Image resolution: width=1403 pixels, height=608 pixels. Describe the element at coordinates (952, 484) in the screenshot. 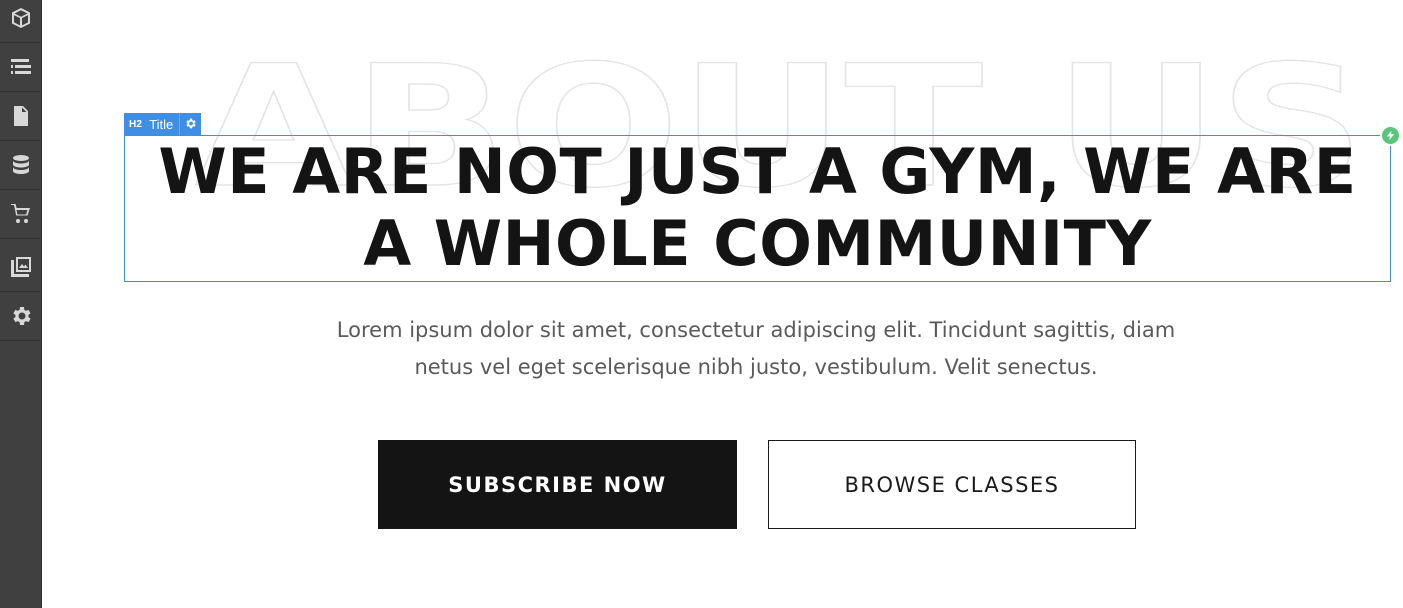

I see `browse-classes-button: BROWSE CLASSES` at that location.